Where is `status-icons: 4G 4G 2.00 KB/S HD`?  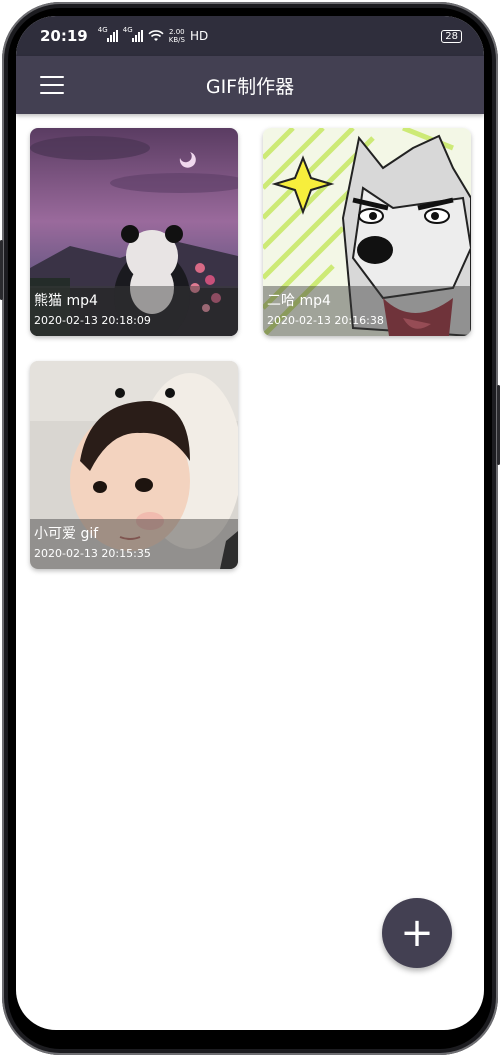
status-icons: 4G 4G 2.00 KB/S HD is located at coordinates (153, 35).